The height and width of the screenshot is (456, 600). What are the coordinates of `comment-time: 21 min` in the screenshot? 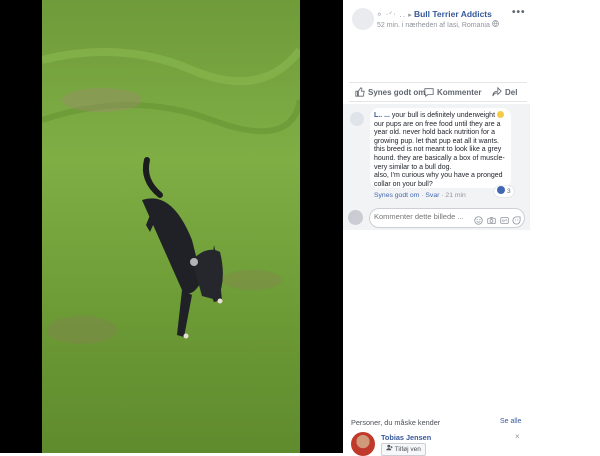 It's located at (455, 195).